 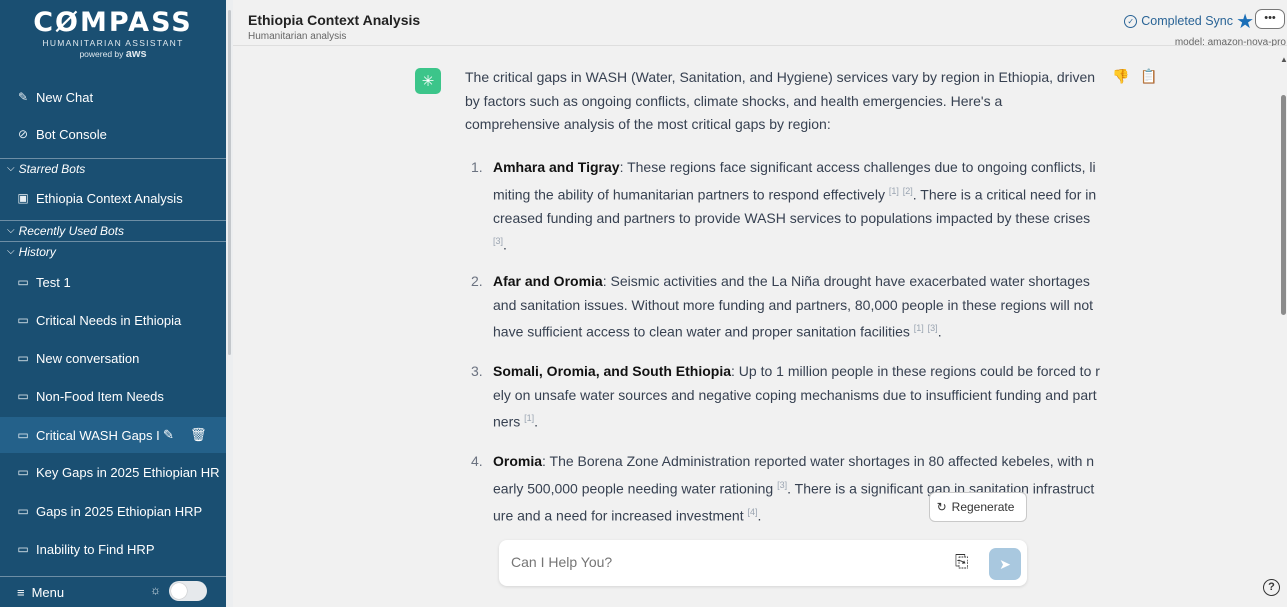 I want to click on send-button: ➤, so click(x=1005, y=564).